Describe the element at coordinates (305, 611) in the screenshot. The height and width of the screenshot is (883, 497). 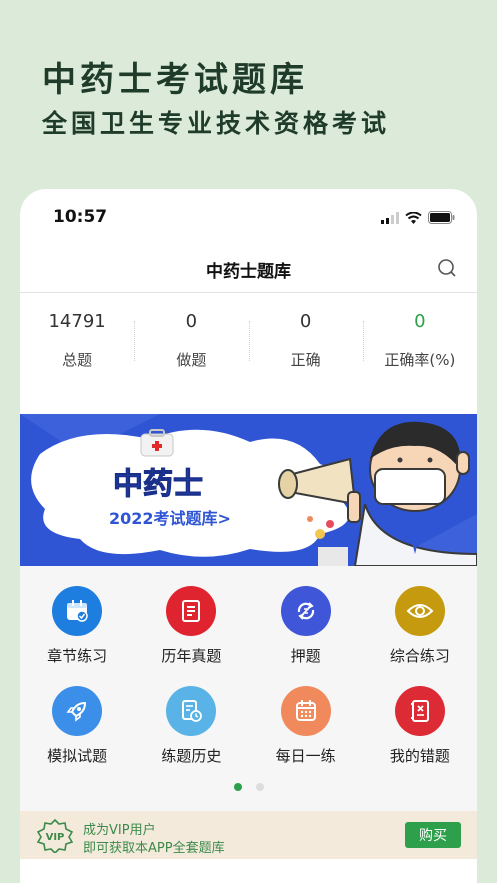
I see `refresh-icon` at that location.